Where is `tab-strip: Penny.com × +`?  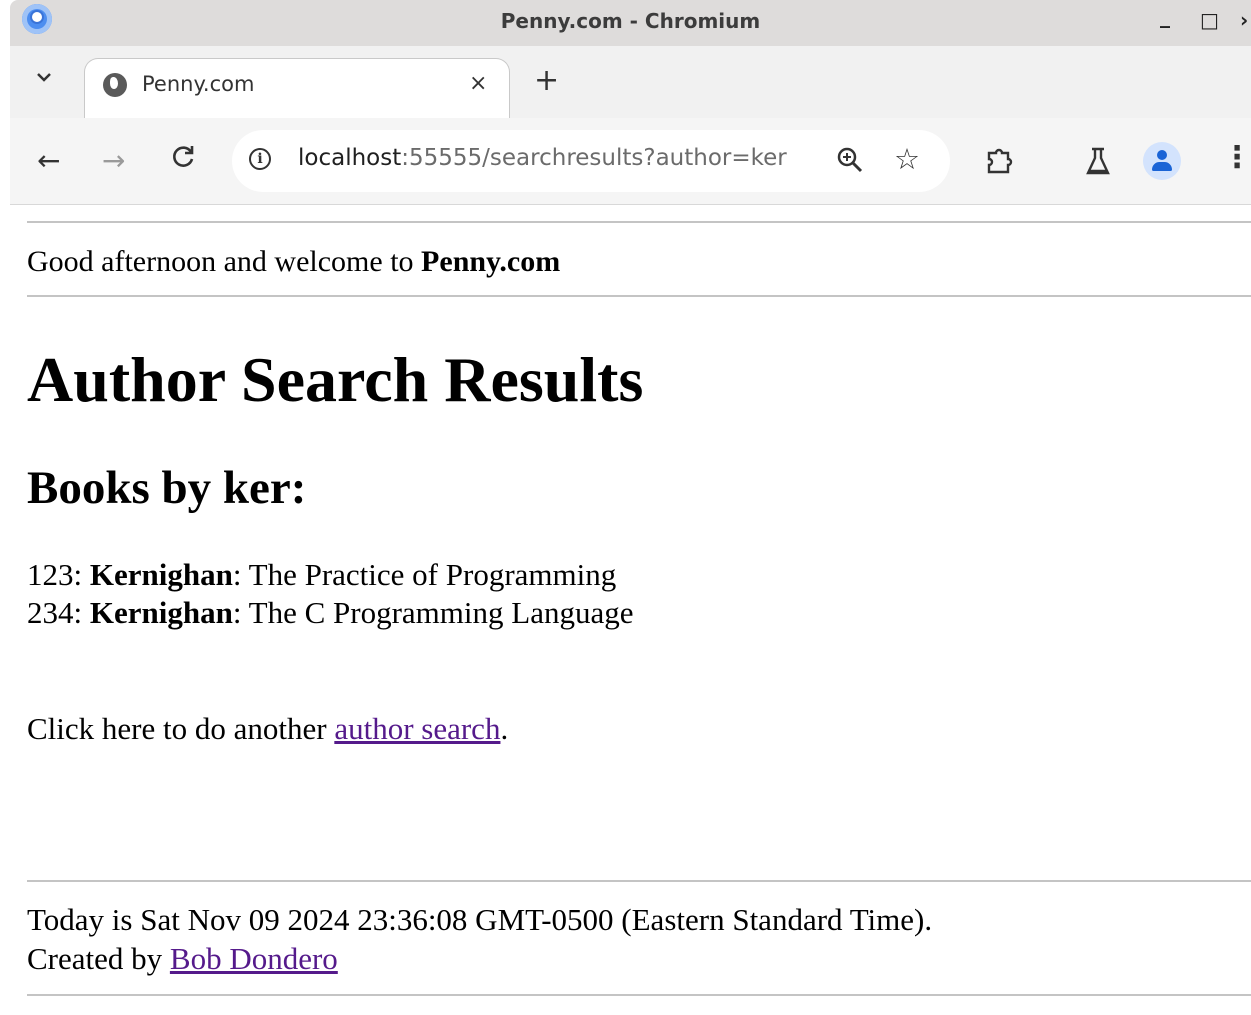 tab-strip: Penny.com × + is located at coordinates (630, 83).